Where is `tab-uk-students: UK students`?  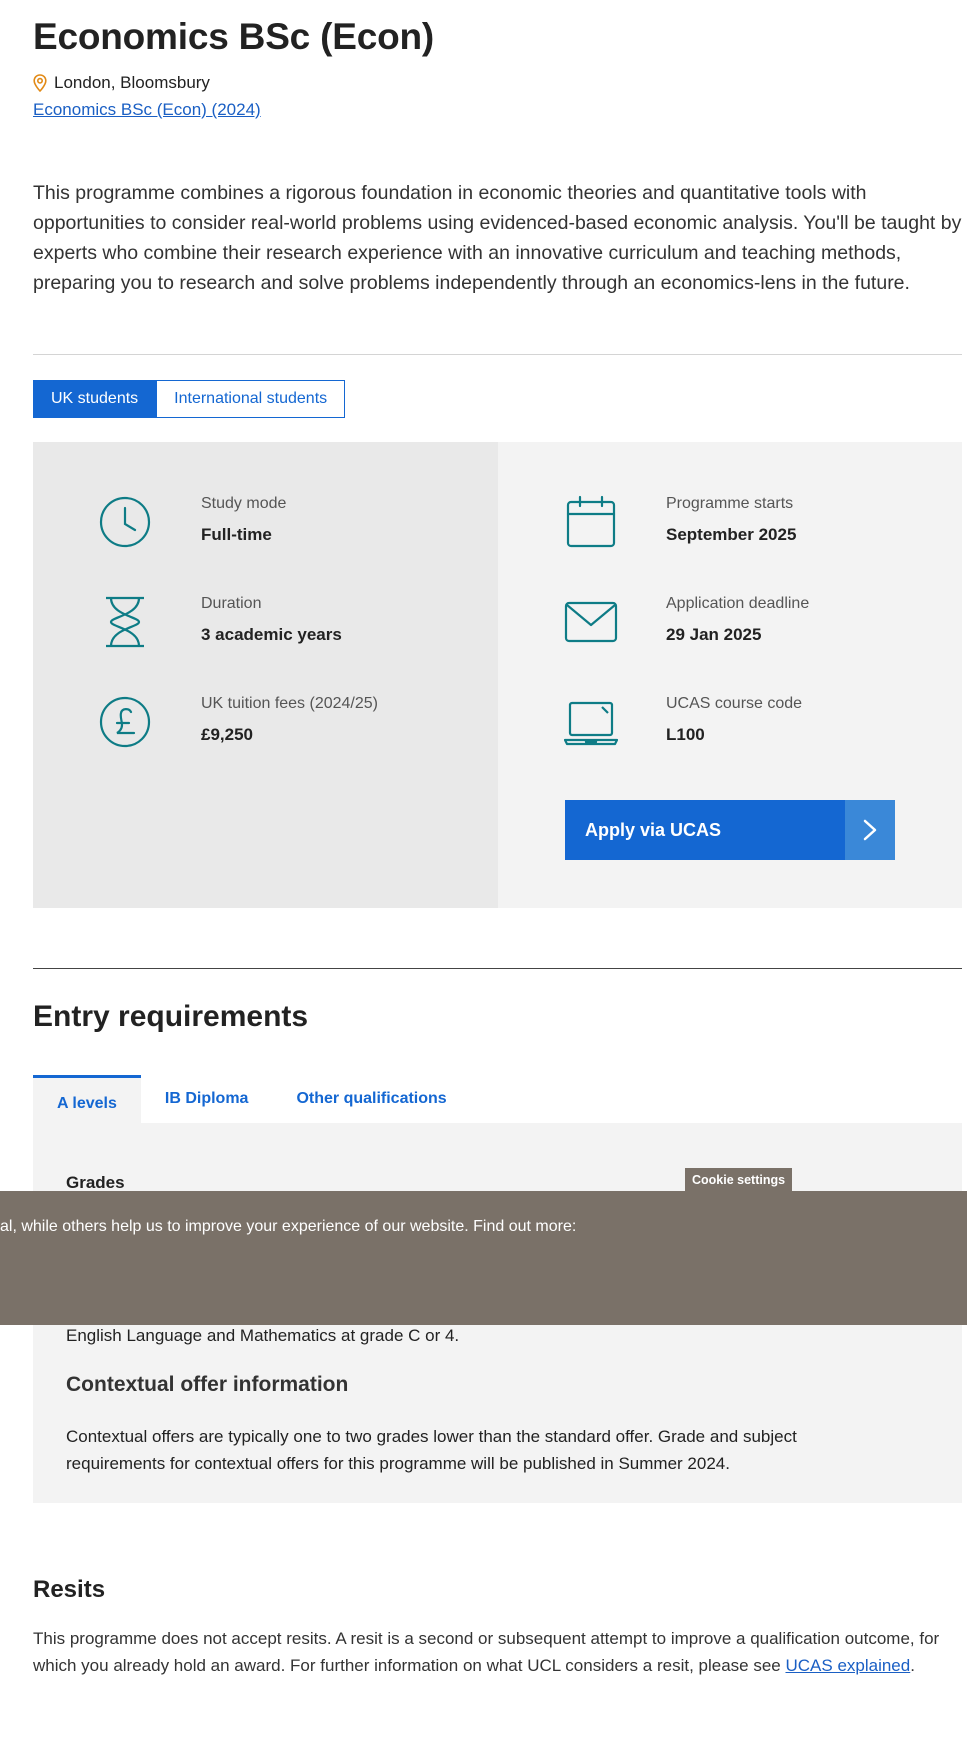 tab-uk-students: UK students is located at coordinates (95, 399).